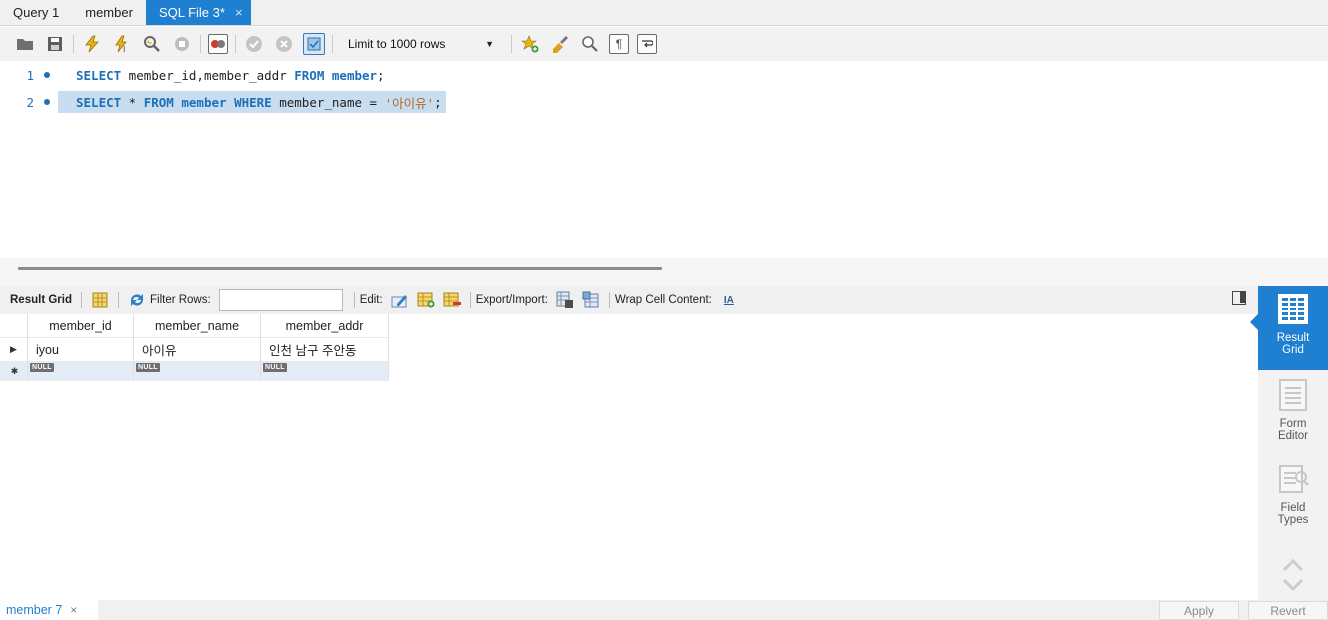 This screenshot has height=620, width=1328. What do you see at coordinates (381, 75) in the screenshot?
I see `sql-text: ;` at bounding box center [381, 75].